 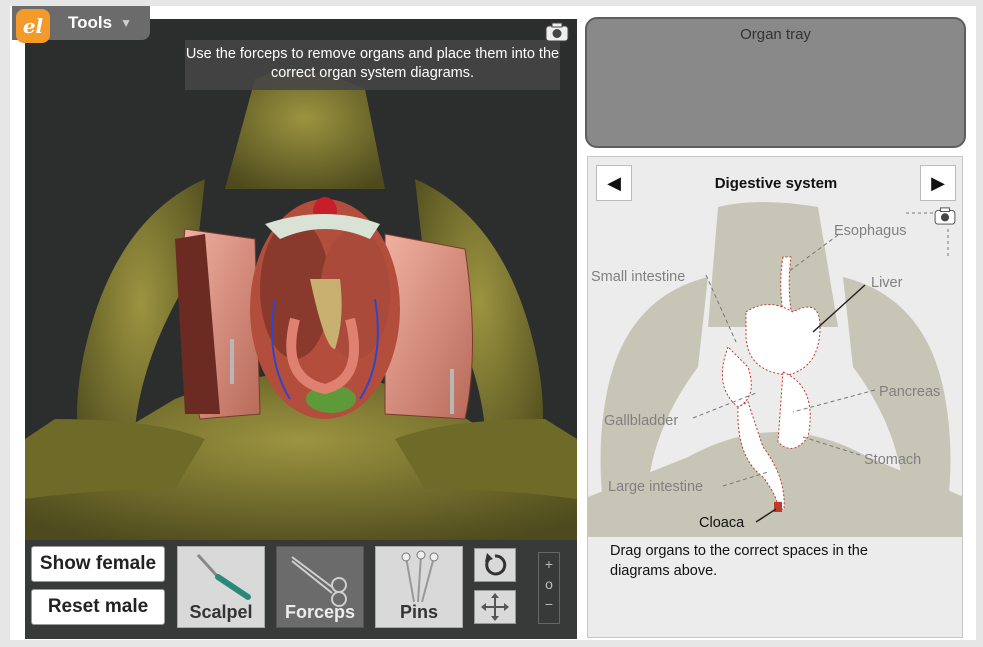 What do you see at coordinates (549, 564) in the screenshot?
I see `zoom-in-button: +` at bounding box center [549, 564].